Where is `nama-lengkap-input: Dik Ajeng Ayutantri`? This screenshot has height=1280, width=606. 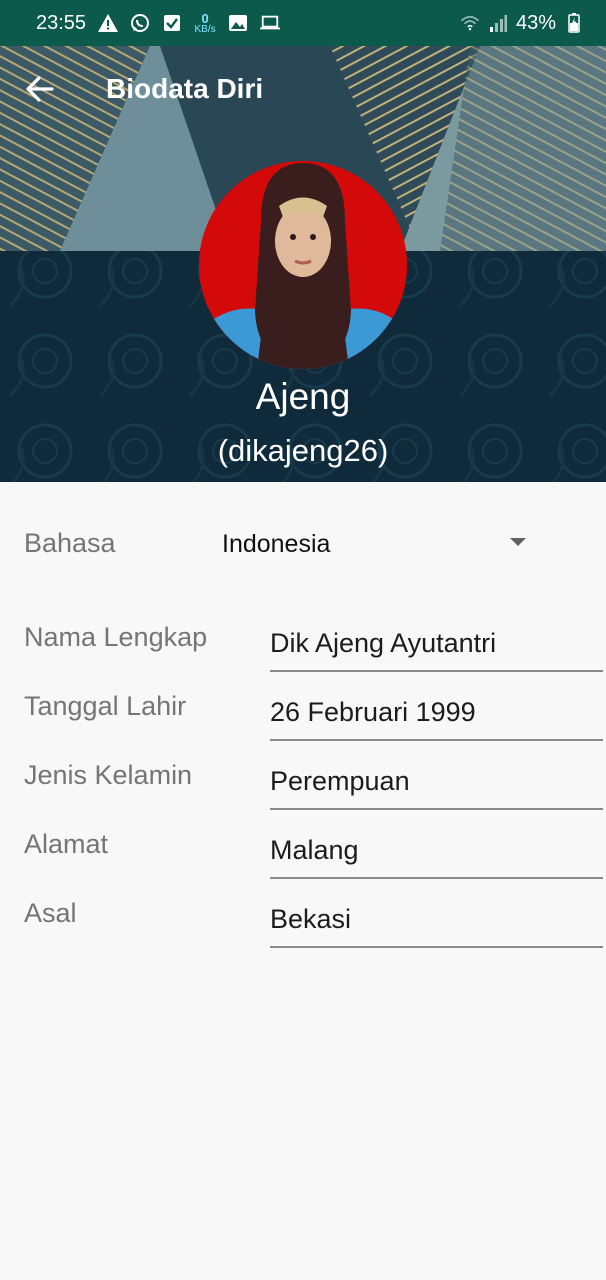 nama-lengkap-input: Dik Ajeng Ayutantri is located at coordinates (436, 648).